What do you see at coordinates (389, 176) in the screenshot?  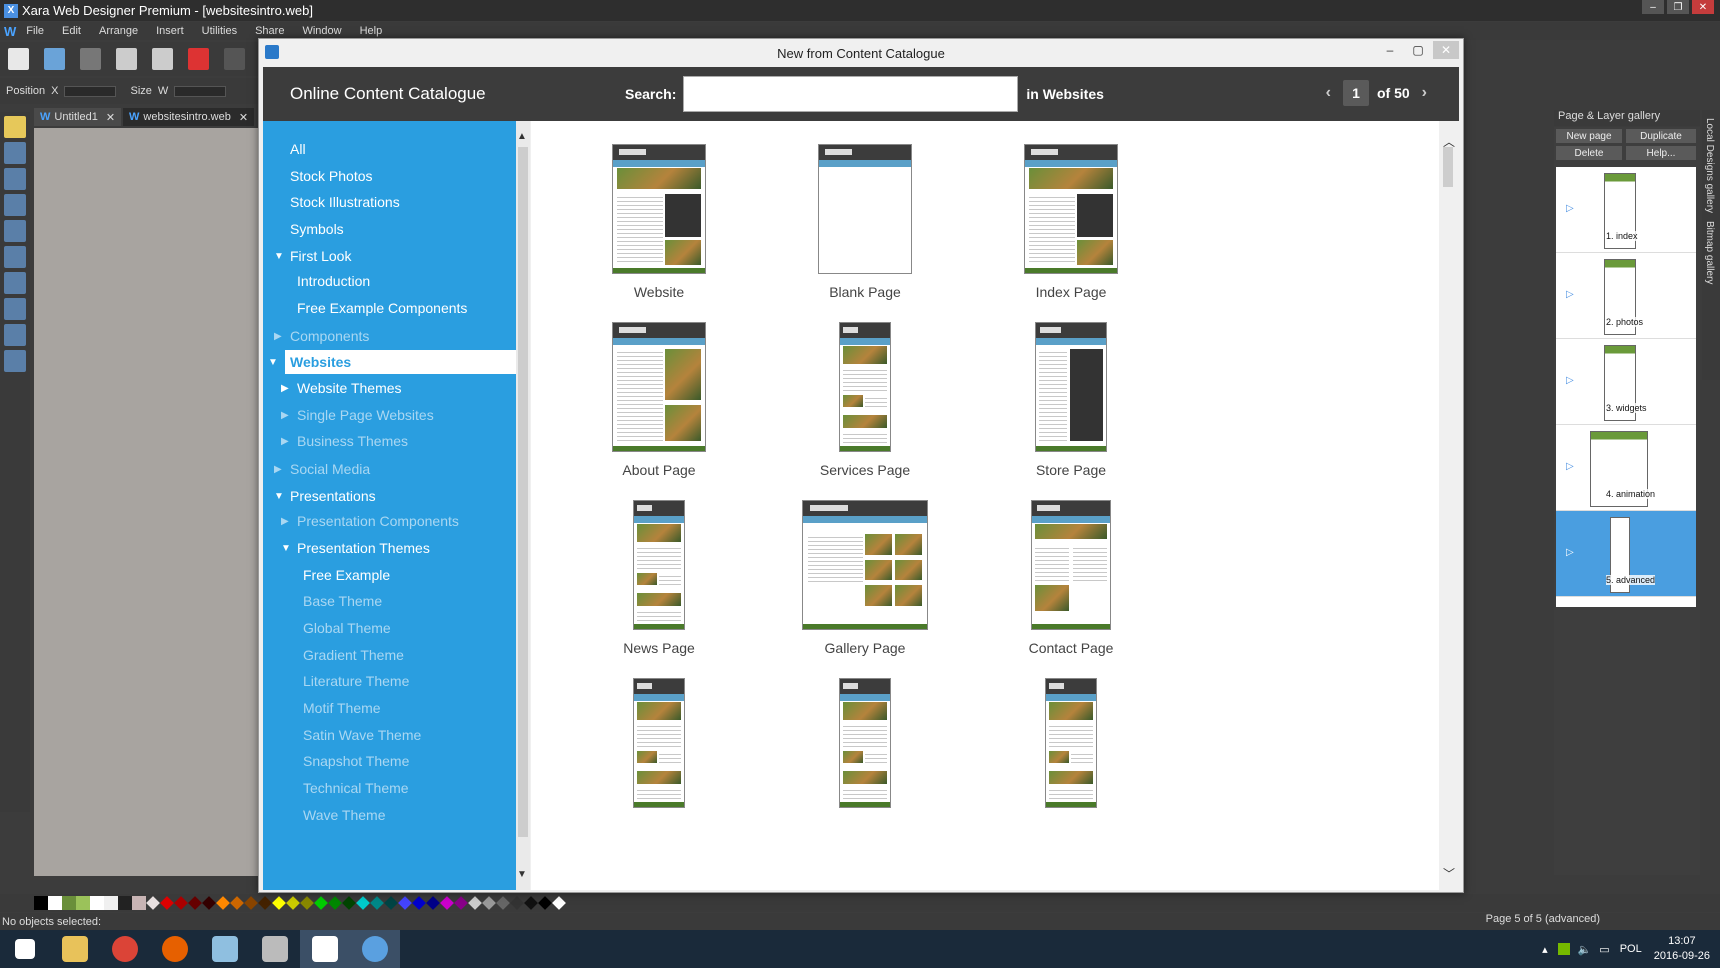 I see `nav-item-stock-photos: Stock Photos` at bounding box center [389, 176].